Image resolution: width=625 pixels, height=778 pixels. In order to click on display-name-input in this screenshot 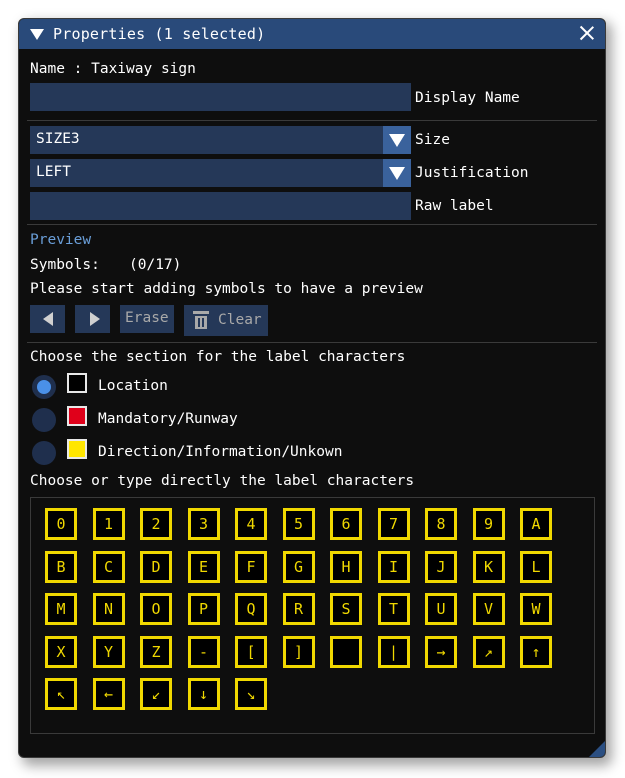, I will do `click(220, 97)`.